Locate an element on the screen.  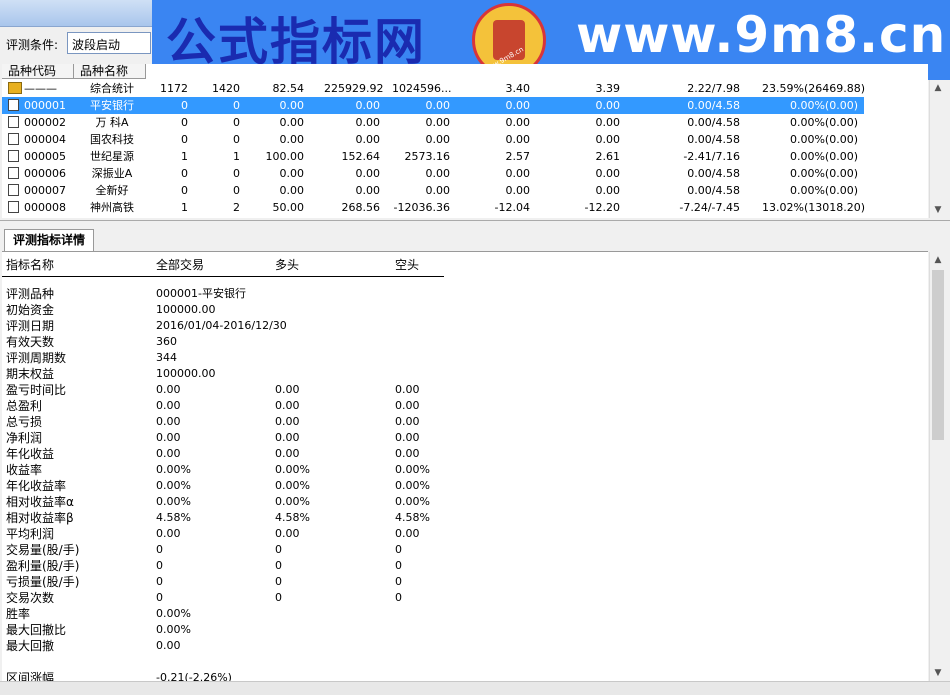
cell-code: ——— is located at coordinates (40, 88).